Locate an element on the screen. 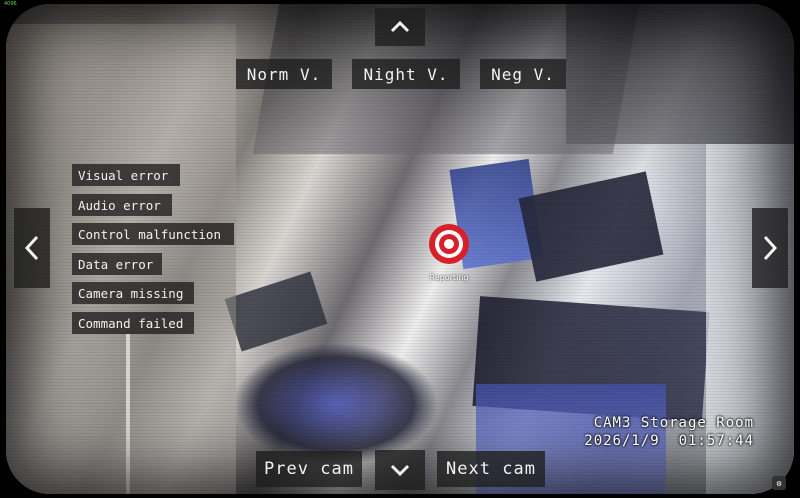 The image size is (800, 498). camera-up-button is located at coordinates (400, 27).